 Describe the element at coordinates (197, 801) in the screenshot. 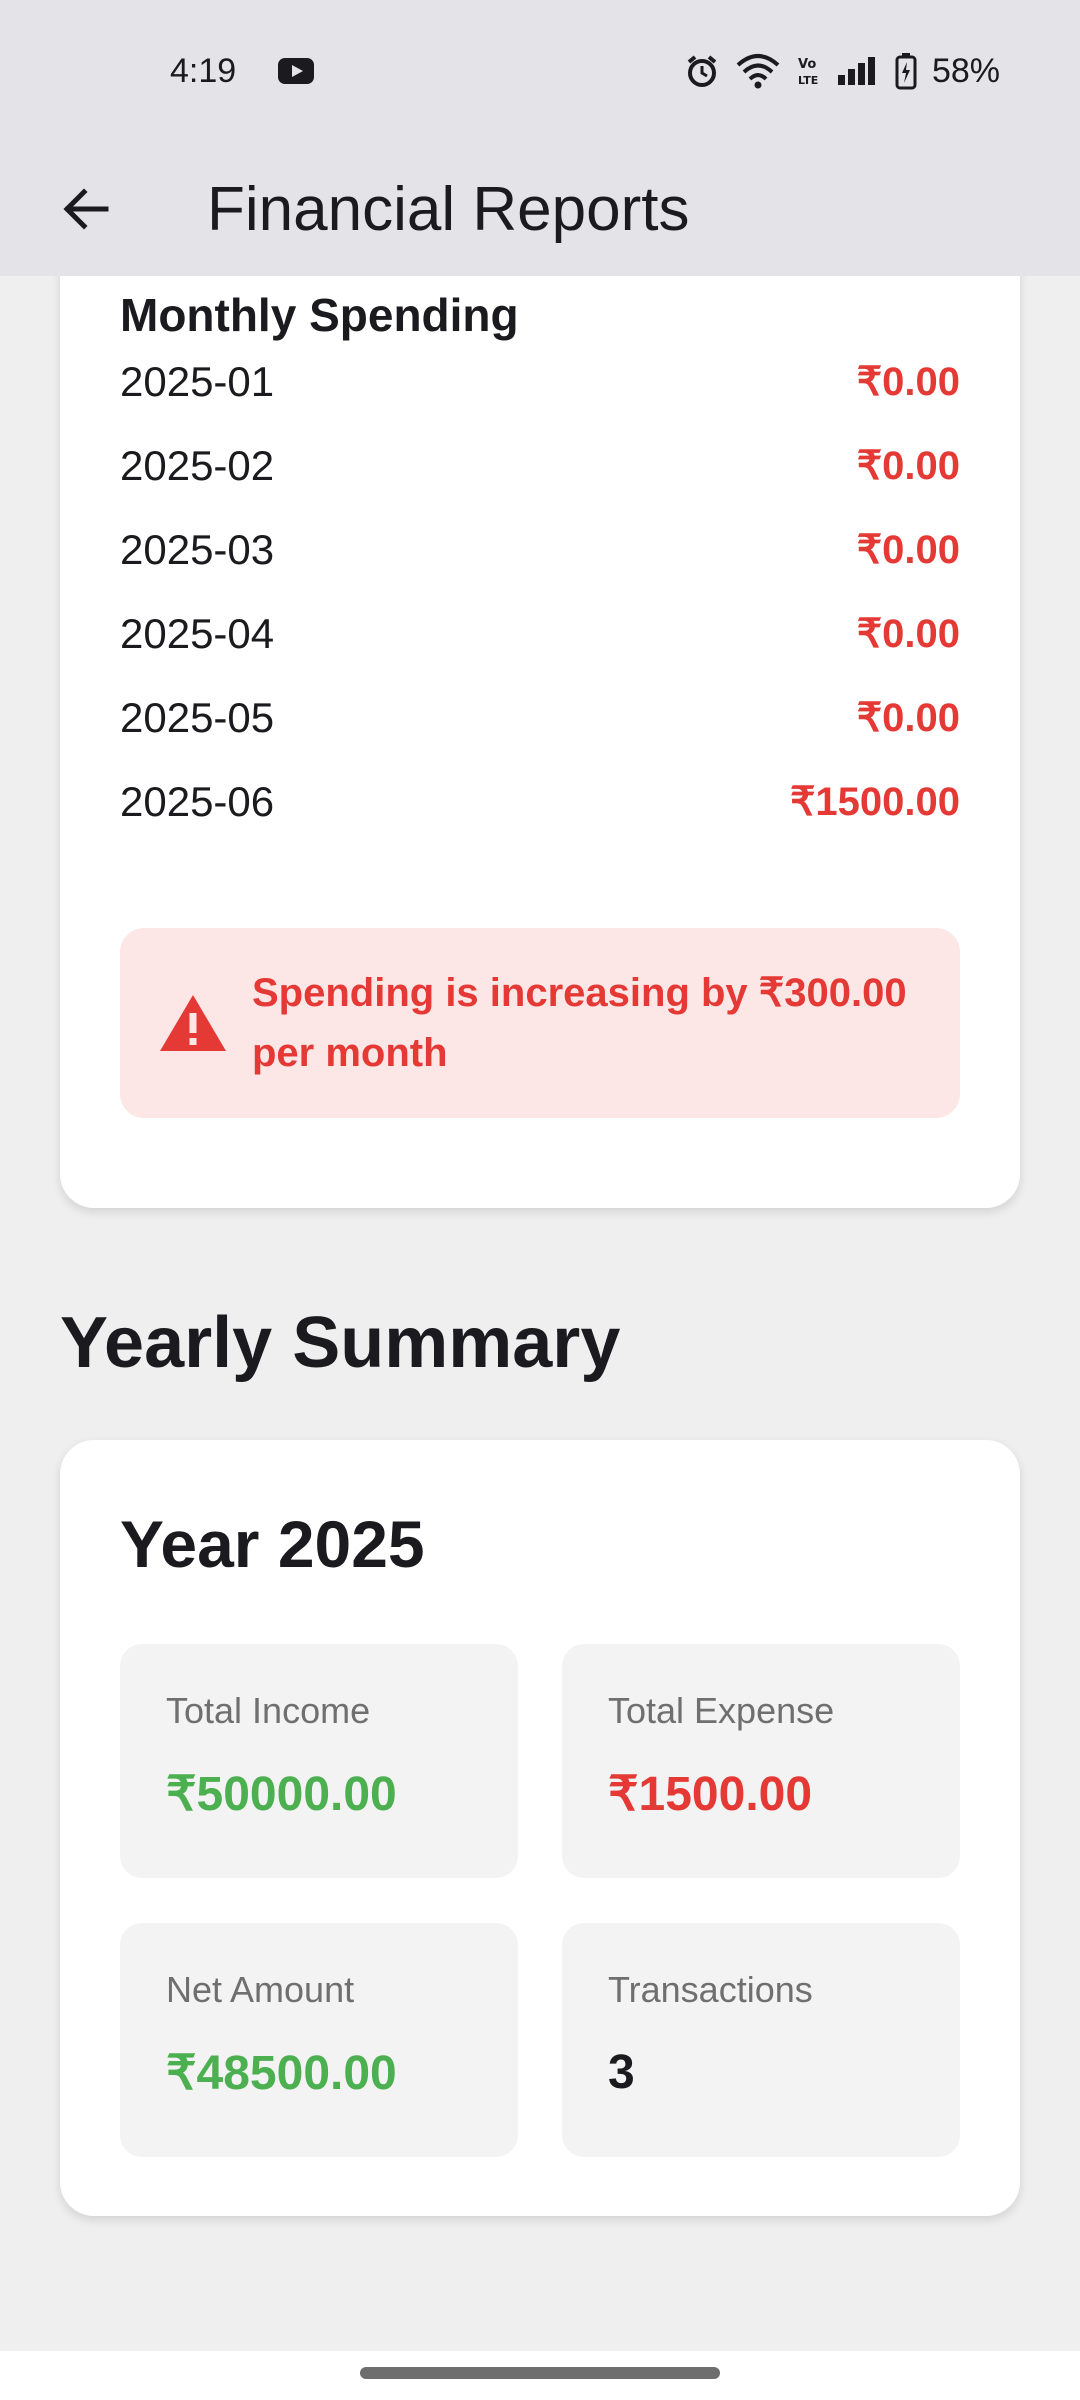

I see `spending-month: 2025-06` at that location.